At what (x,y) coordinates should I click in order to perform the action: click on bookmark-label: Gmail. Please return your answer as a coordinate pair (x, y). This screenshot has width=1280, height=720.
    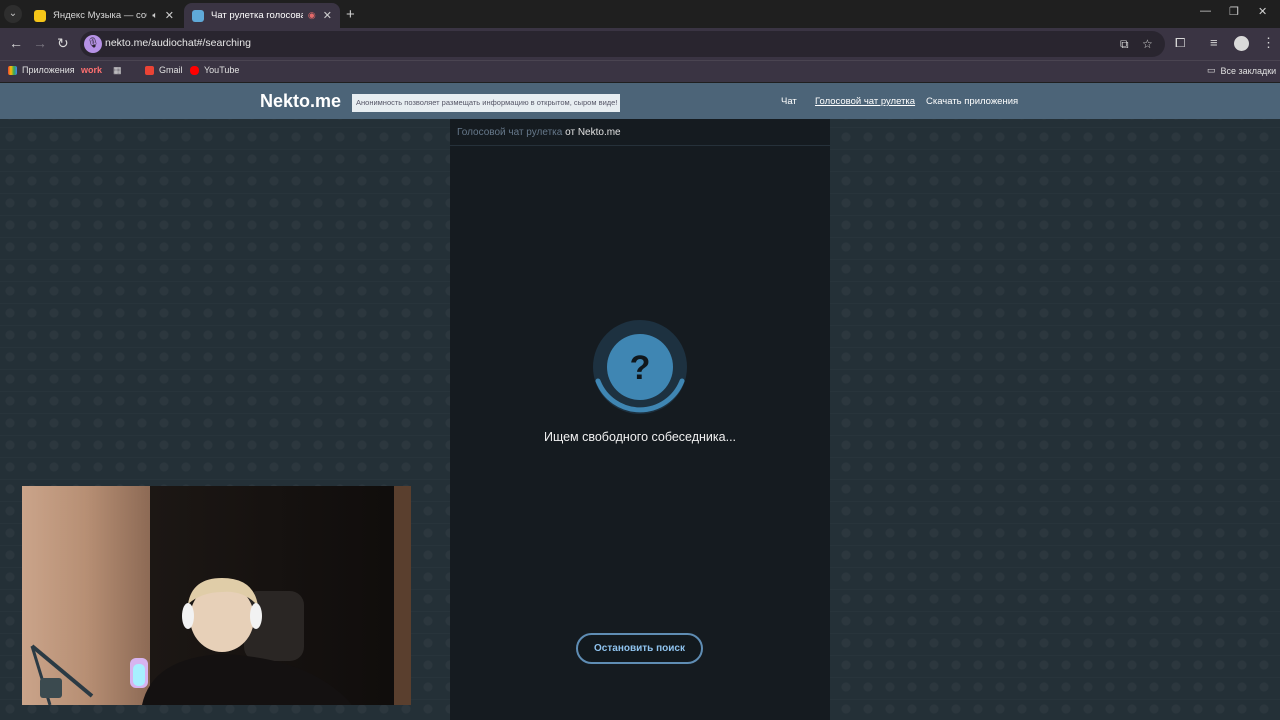
    Looking at the image, I should click on (171, 70).